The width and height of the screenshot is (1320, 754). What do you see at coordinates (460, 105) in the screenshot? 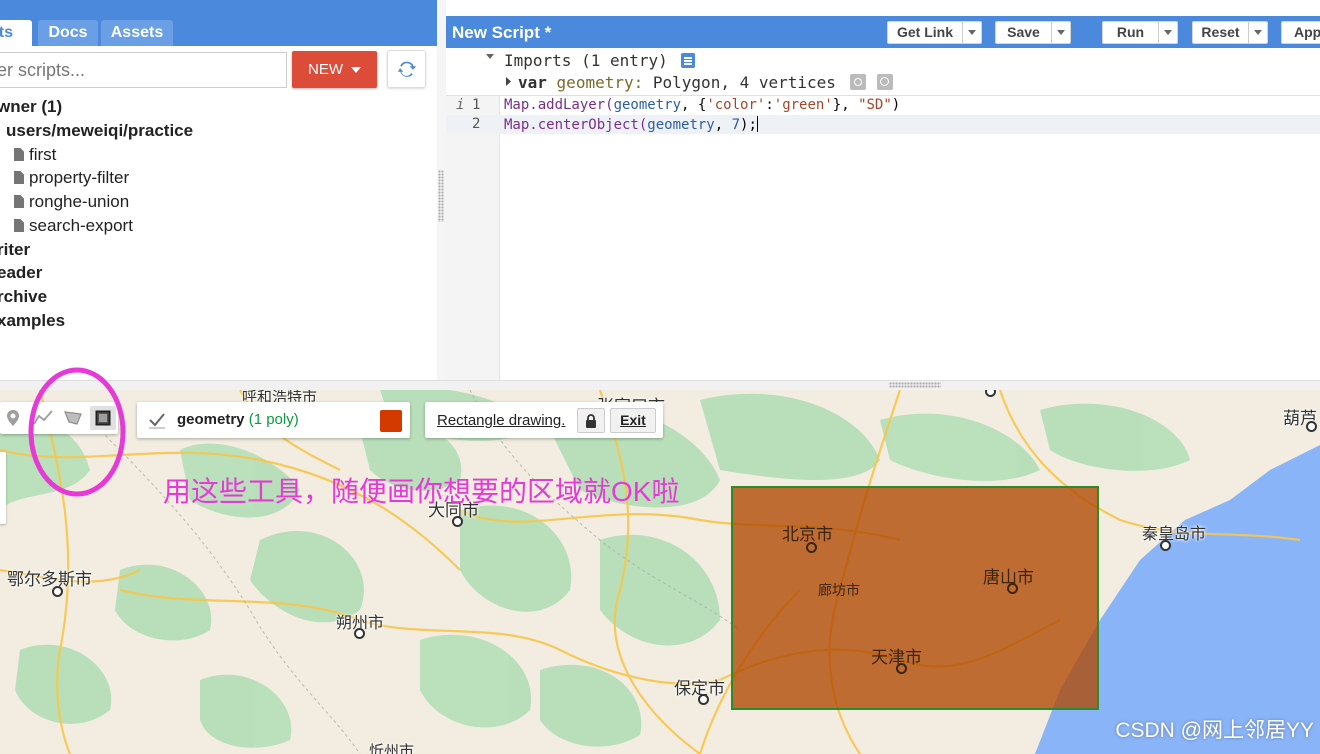
I see `info-icon: i` at bounding box center [460, 105].